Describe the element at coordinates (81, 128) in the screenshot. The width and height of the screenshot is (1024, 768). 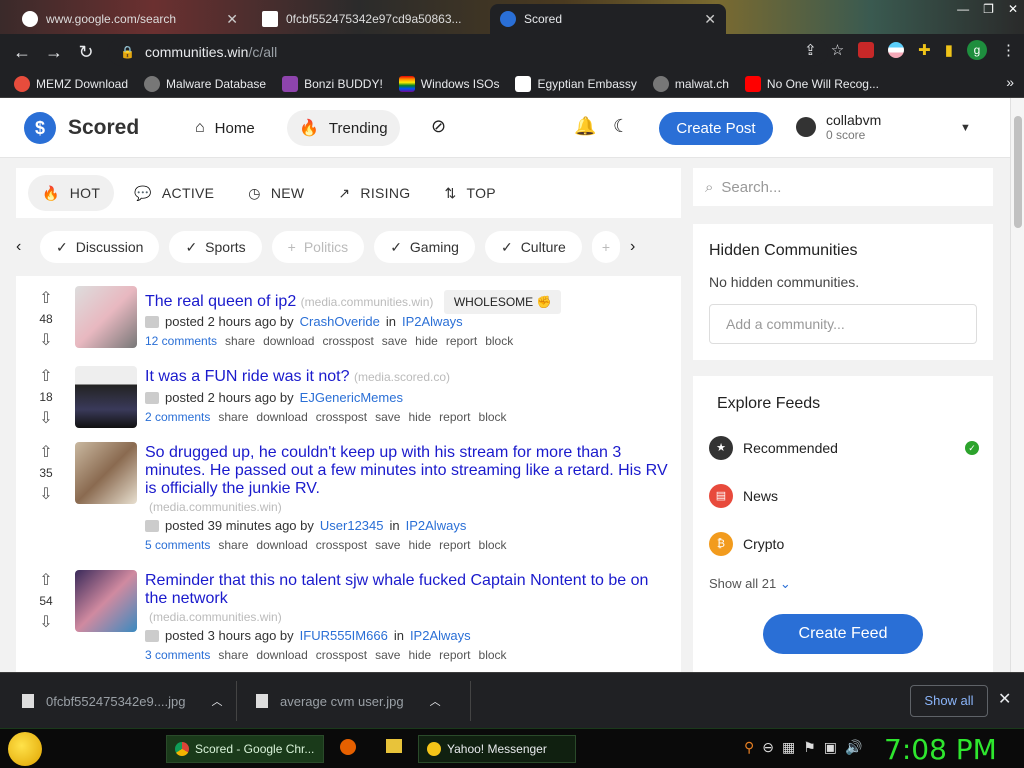
I see `site-logo: $ Scored` at that location.